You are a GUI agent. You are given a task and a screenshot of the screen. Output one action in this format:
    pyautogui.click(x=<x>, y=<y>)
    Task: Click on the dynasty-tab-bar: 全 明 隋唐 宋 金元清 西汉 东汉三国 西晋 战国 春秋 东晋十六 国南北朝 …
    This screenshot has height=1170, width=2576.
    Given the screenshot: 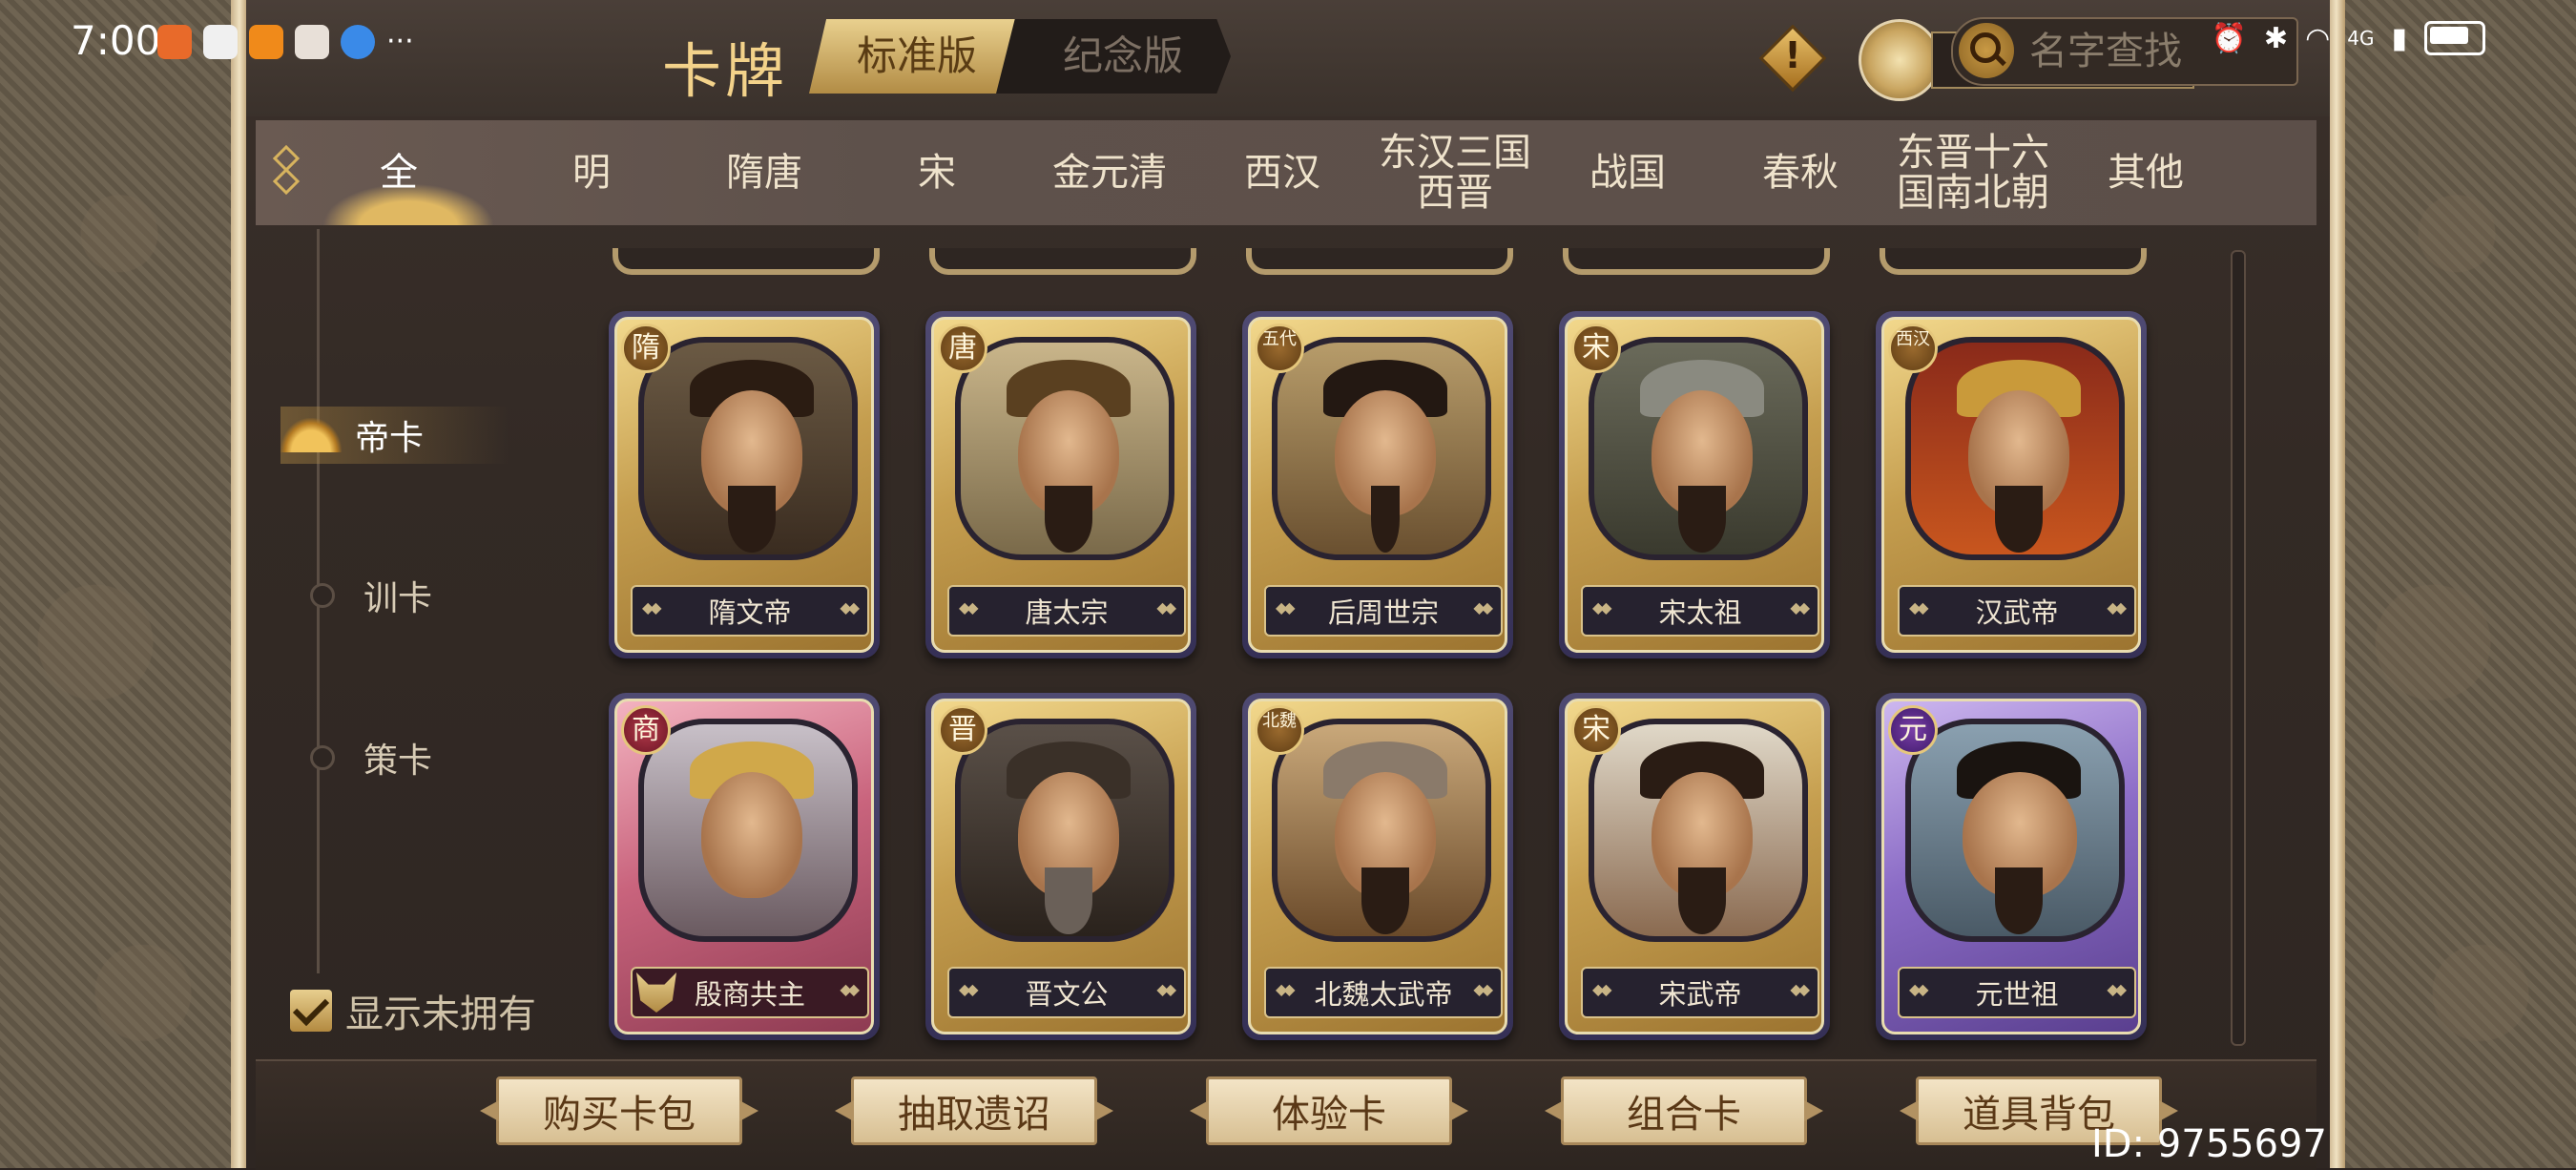 What is the action you would take?
    pyautogui.click(x=1286, y=172)
    